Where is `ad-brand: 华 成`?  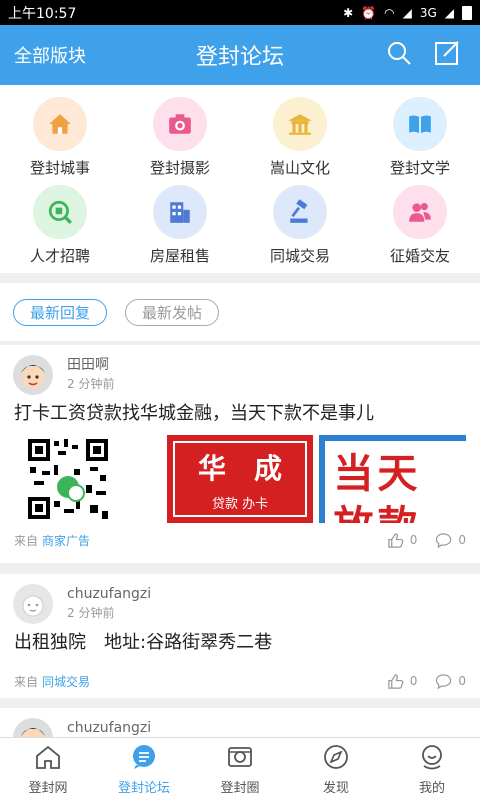 ad-brand: 华 成 is located at coordinates (240, 468).